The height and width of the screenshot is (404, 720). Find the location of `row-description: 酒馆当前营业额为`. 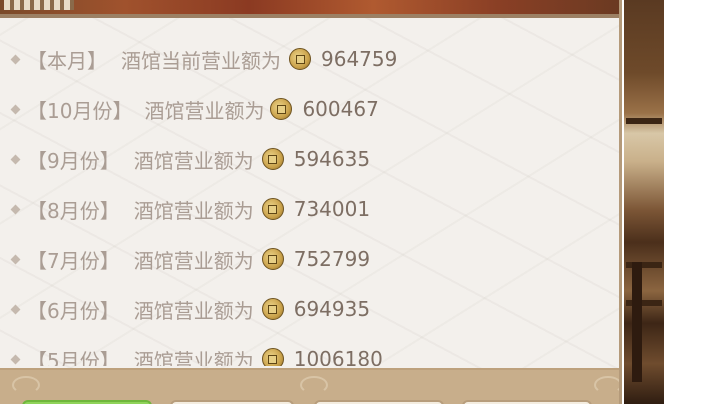

row-description: 酒馆当前营业额为 is located at coordinates (201, 60).